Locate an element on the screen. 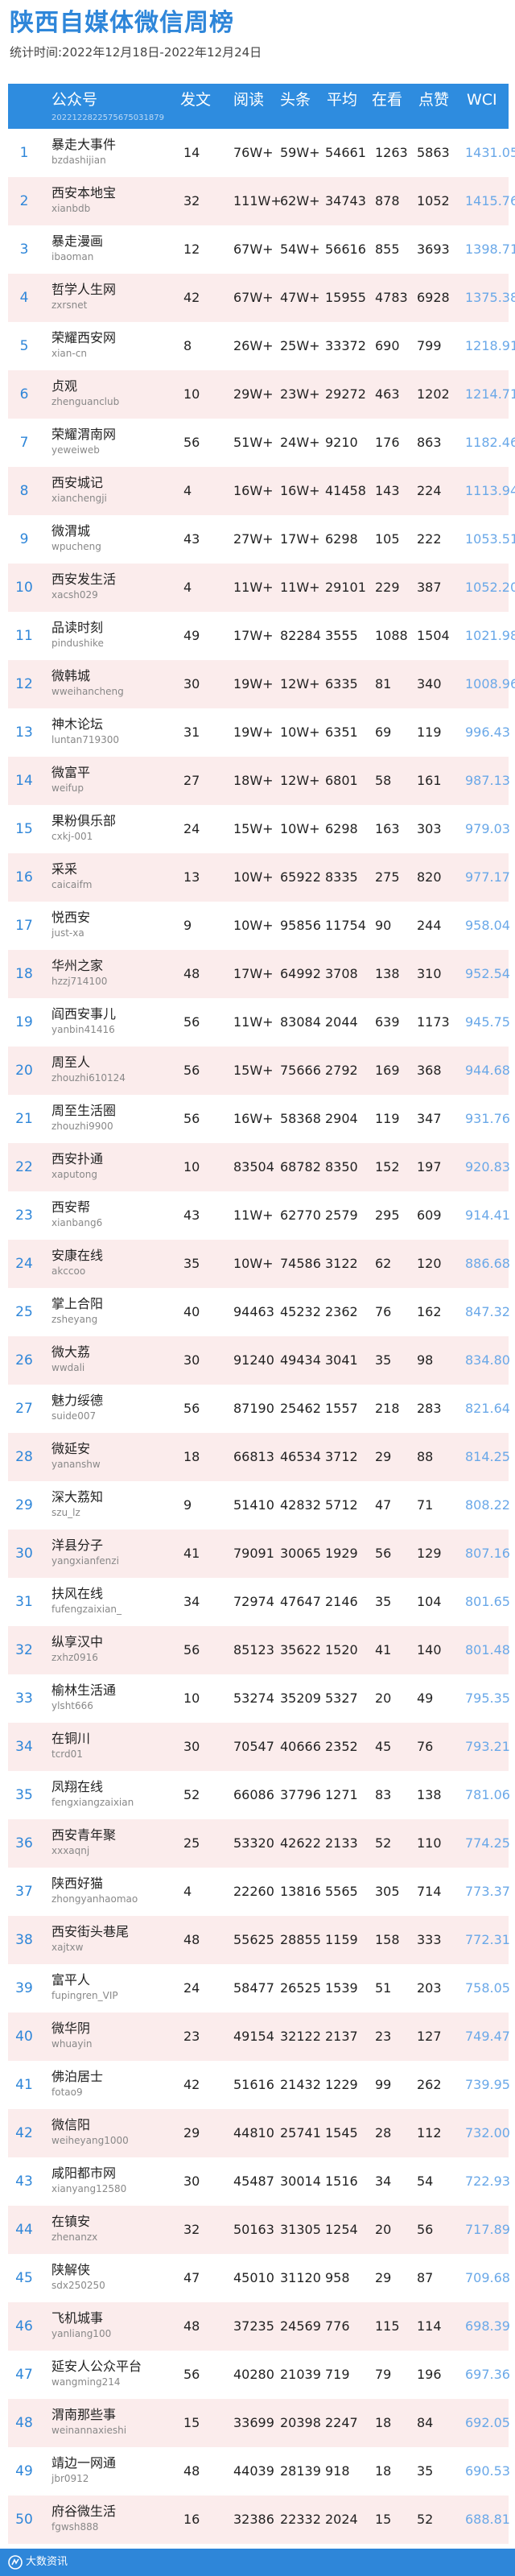 The image size is (515, 2576). account-name: 西安街头巷尾 is located at coordinates (90, 1932).